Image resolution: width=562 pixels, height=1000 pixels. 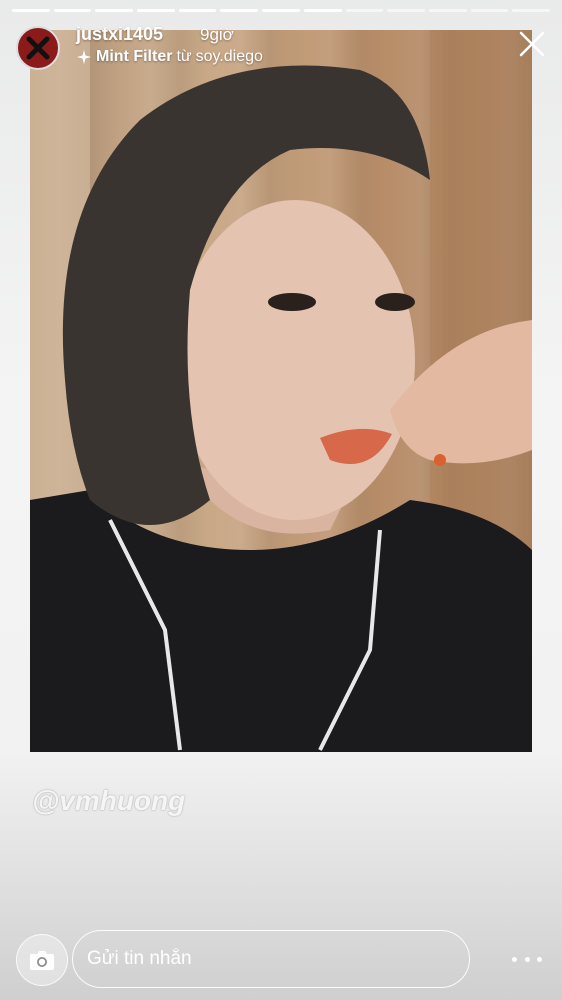 I want to click on nail, so click(x=440, y=460).